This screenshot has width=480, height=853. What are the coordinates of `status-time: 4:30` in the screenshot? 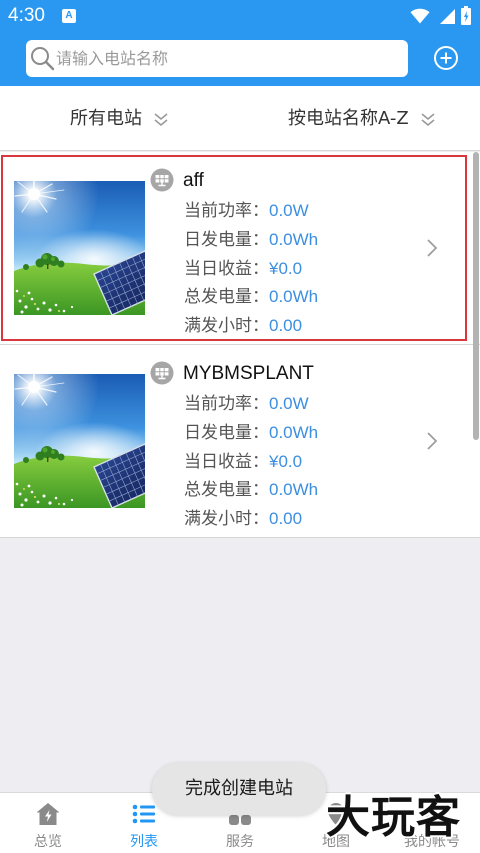 It's located at (26, 15).